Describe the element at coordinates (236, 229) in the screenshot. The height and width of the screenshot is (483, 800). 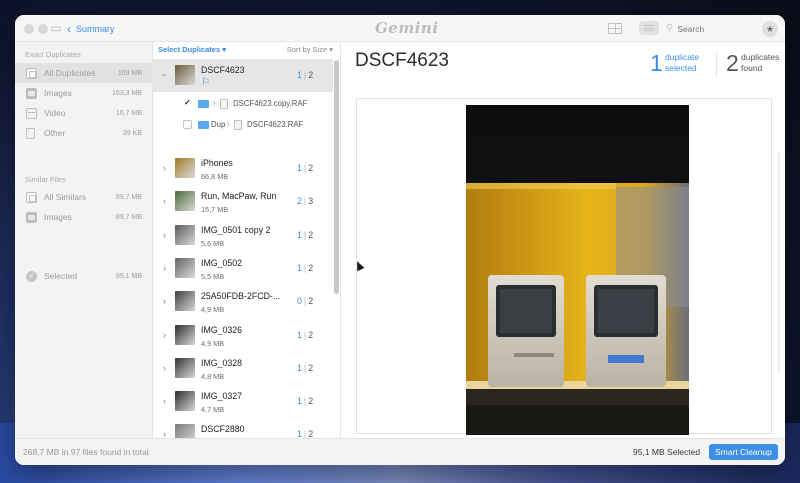
I see `group-name: IMG_0501 copy 2` at that location.